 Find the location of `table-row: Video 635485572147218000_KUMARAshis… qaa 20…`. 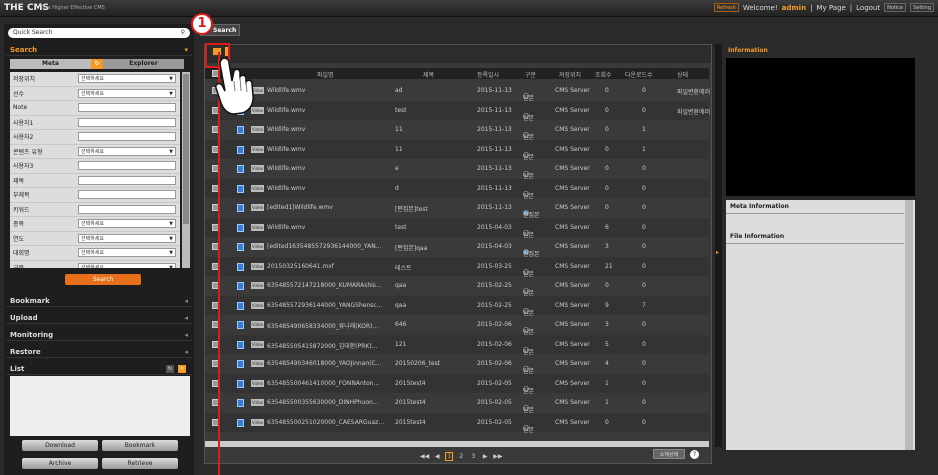

table-row: Video 635485572147218000_KUMARAshis… qaa 20… is located at coordinates (457, 286).